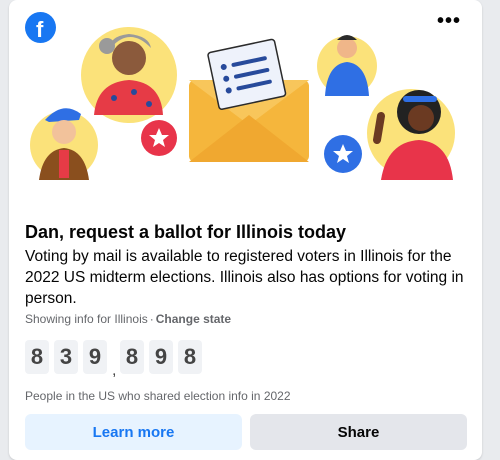  I want to click on state-info-line: Showing info for Illinois · Change state, so click(128, 319).